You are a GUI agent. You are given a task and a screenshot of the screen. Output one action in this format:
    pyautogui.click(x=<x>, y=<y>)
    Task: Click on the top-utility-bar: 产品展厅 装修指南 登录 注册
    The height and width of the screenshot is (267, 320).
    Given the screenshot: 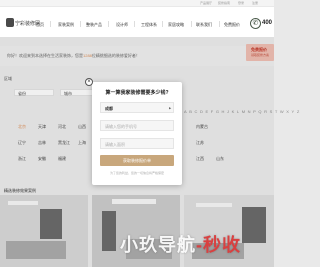 What is the action you would take?
    pyautogui.click(x=137, y=3)
    